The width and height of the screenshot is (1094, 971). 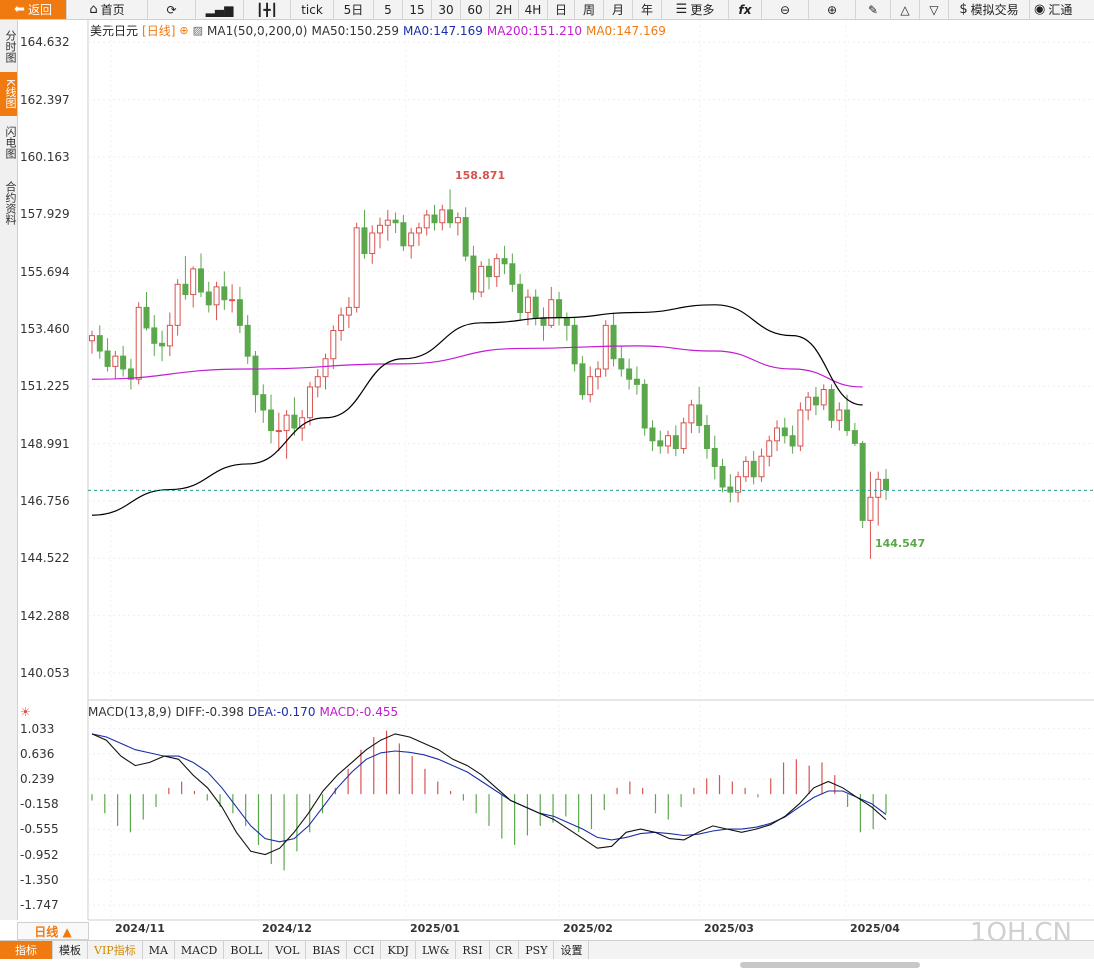 I want to click on period-4h: 4H, so click(x=533, y=9).